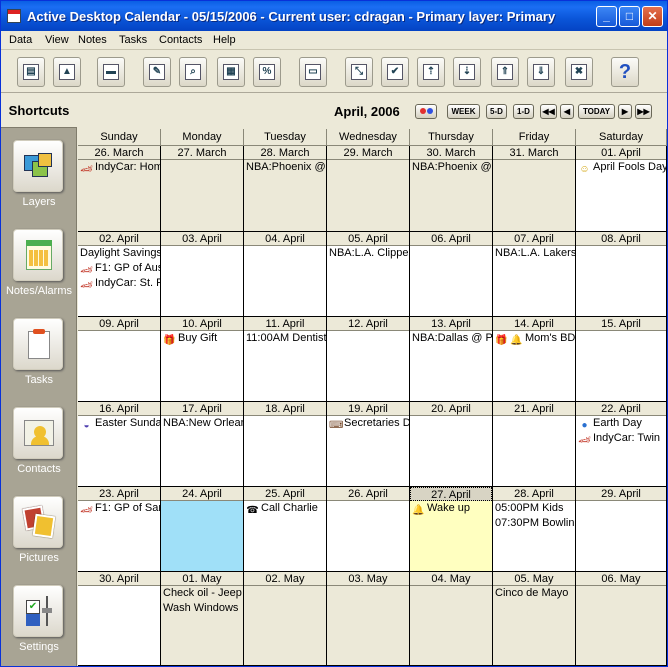  Describe the element at coordinates (467, 72) in the screenshot. I see `tool-move-down-button: ⇣` at that location.